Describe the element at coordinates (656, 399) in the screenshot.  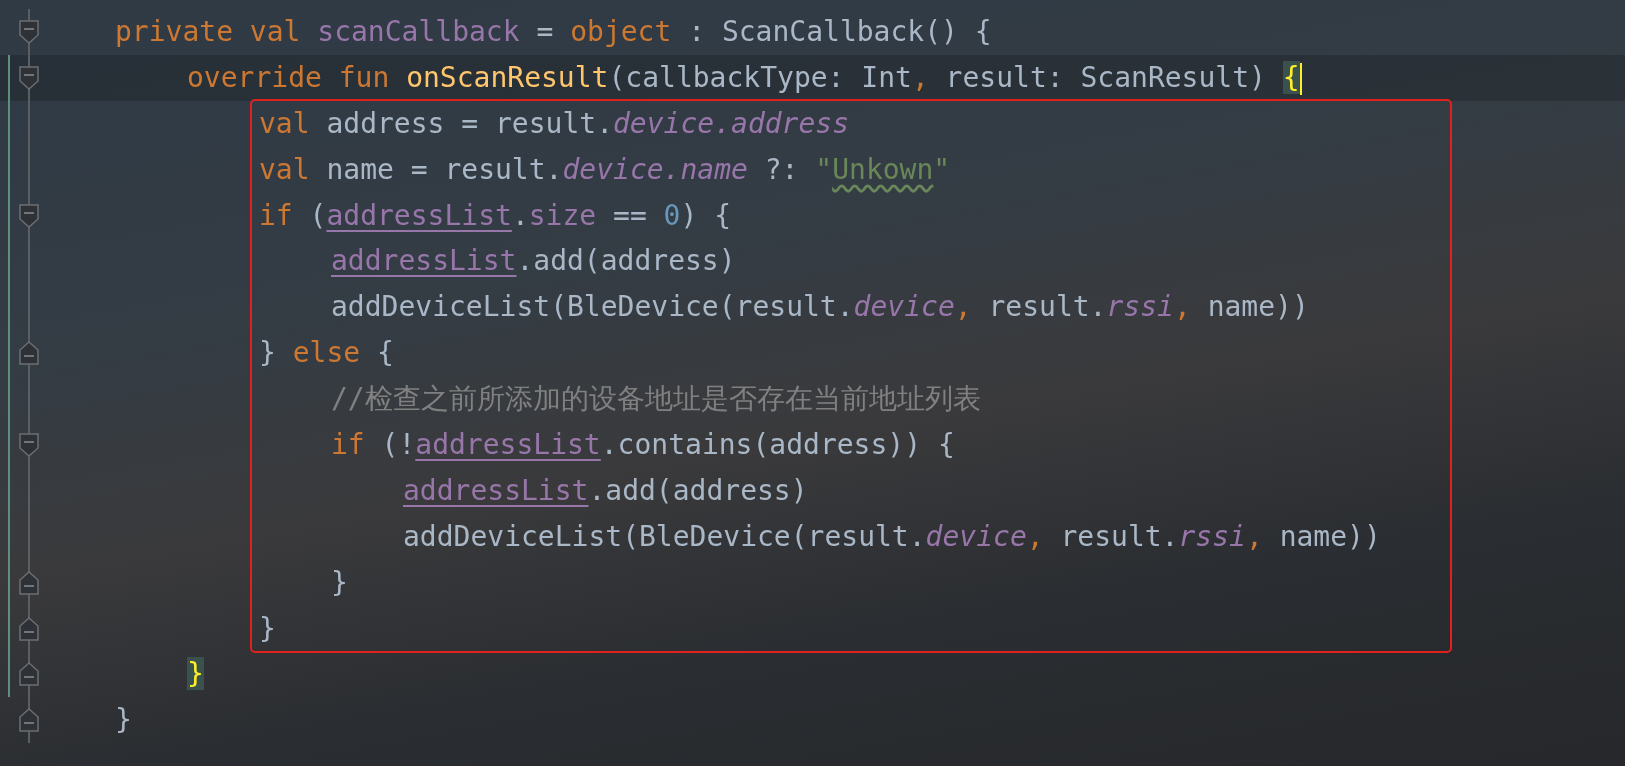
I see `code-line: //检查之前所添加的设备地址是否存在当前地址列表` at that location.